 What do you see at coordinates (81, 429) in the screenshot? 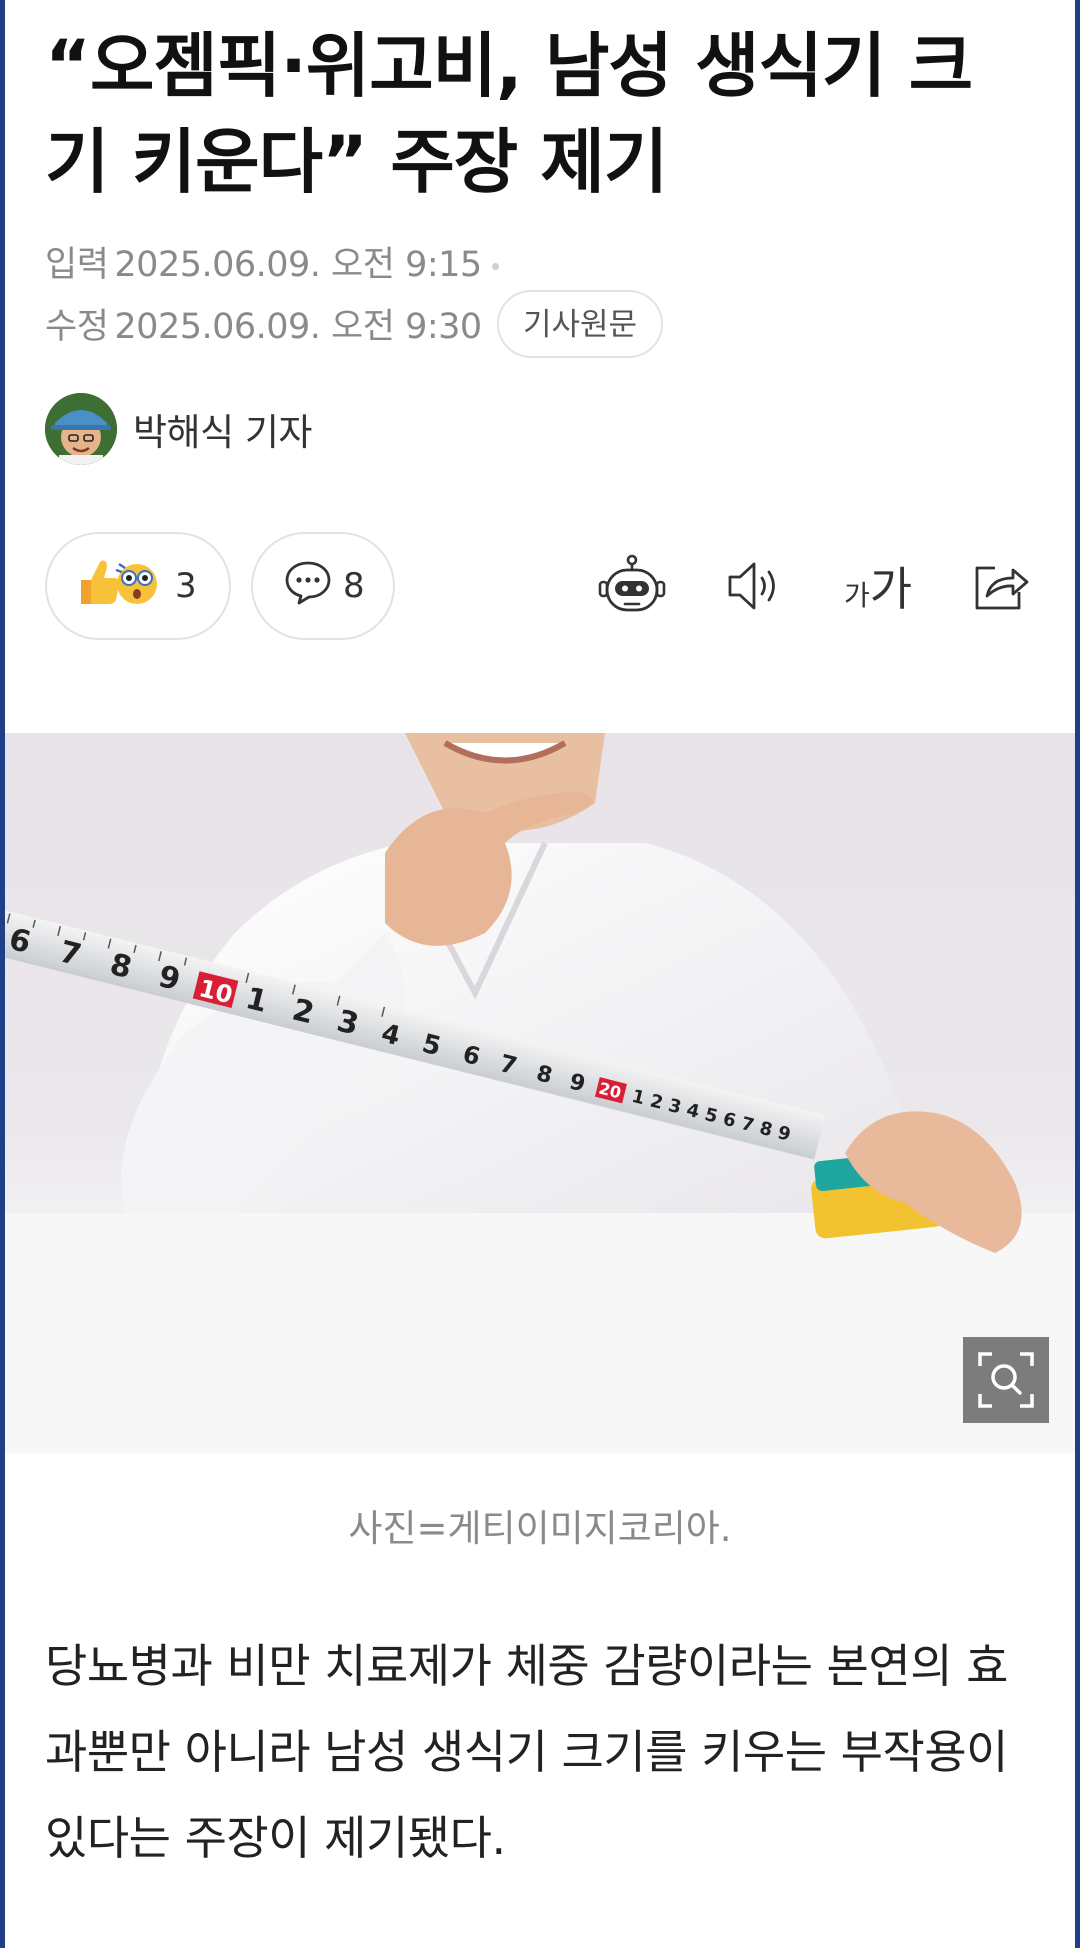
I see `author-avatar` at bounding box center [81, 429].